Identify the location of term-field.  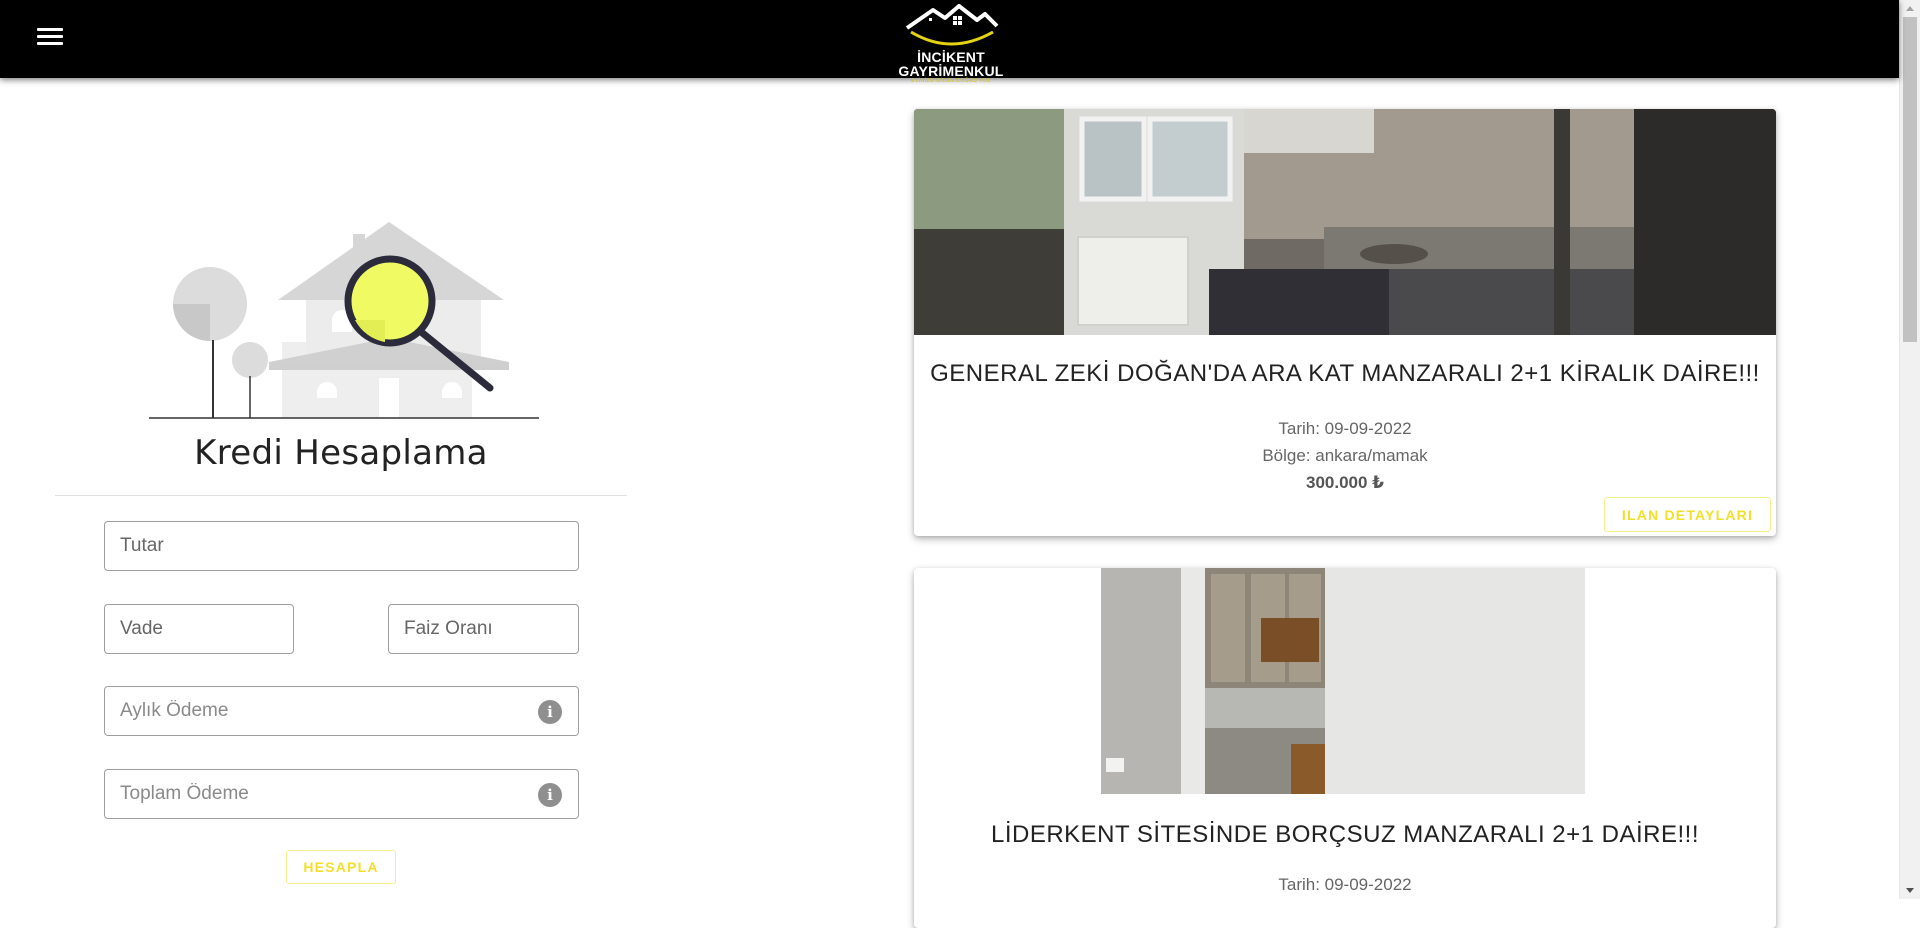
(199, 629).